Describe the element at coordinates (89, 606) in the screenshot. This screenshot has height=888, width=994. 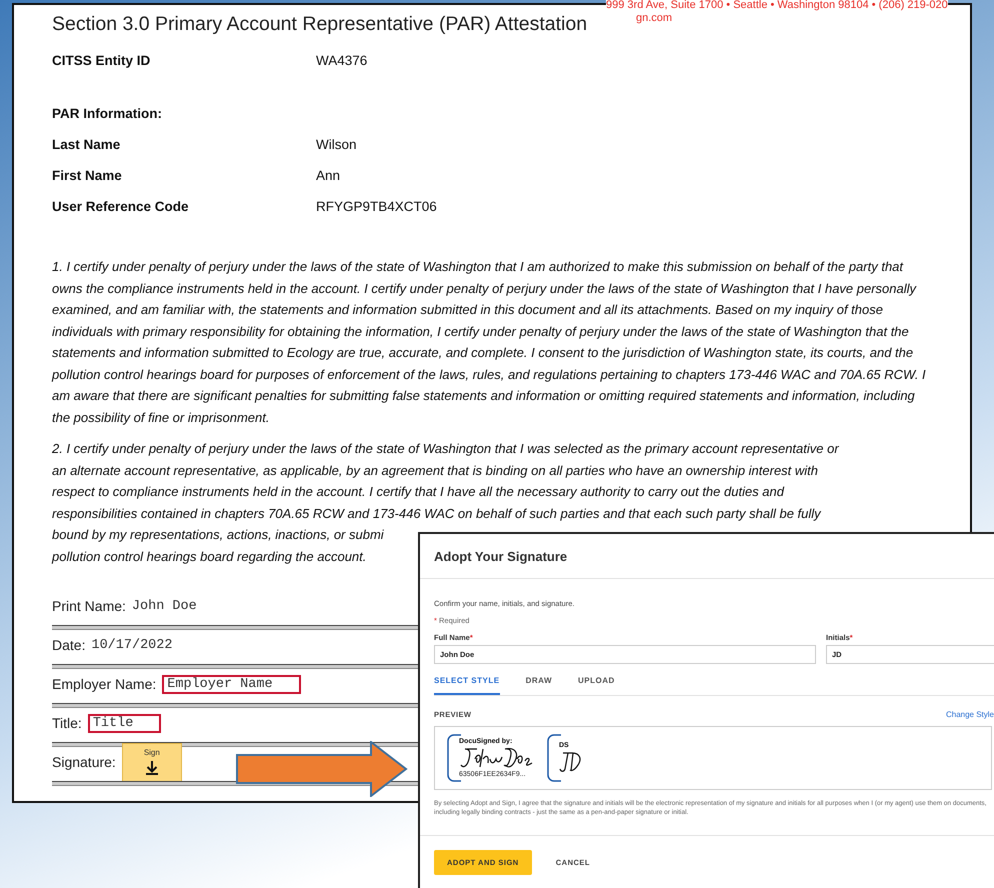
I see `form-label: Print Name:` at that location.